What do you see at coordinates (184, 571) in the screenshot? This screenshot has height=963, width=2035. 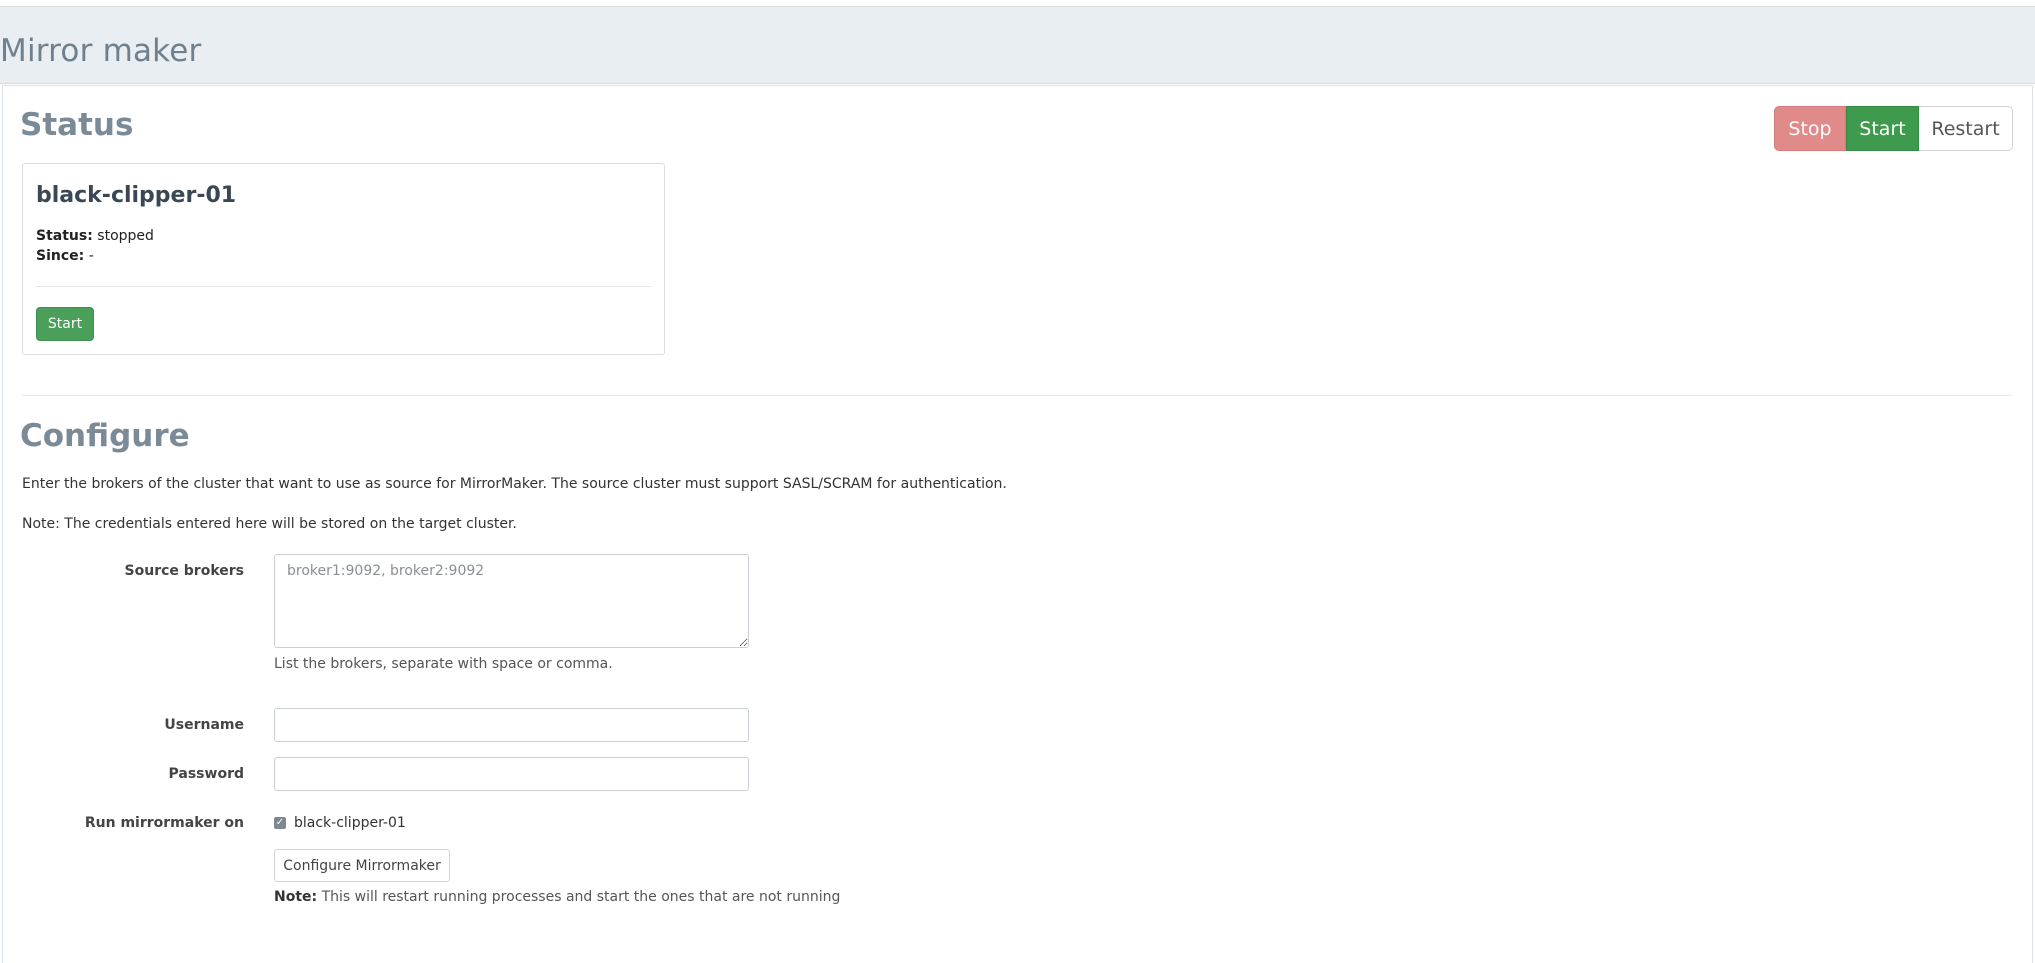 I see `source-brokers-label: Source brokers` at bounding box center [184, 571].